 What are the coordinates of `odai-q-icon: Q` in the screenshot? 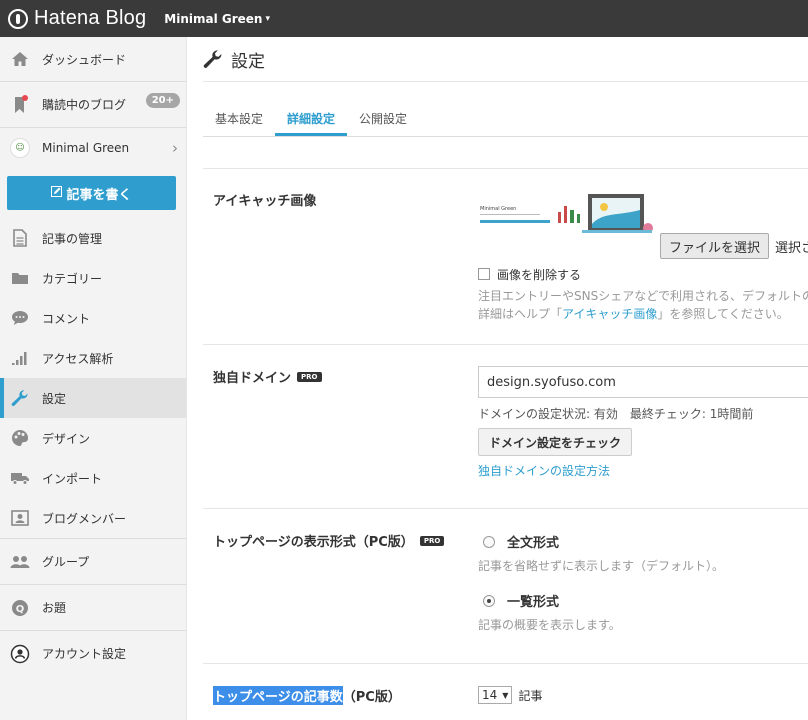 It's located at (20, 608).